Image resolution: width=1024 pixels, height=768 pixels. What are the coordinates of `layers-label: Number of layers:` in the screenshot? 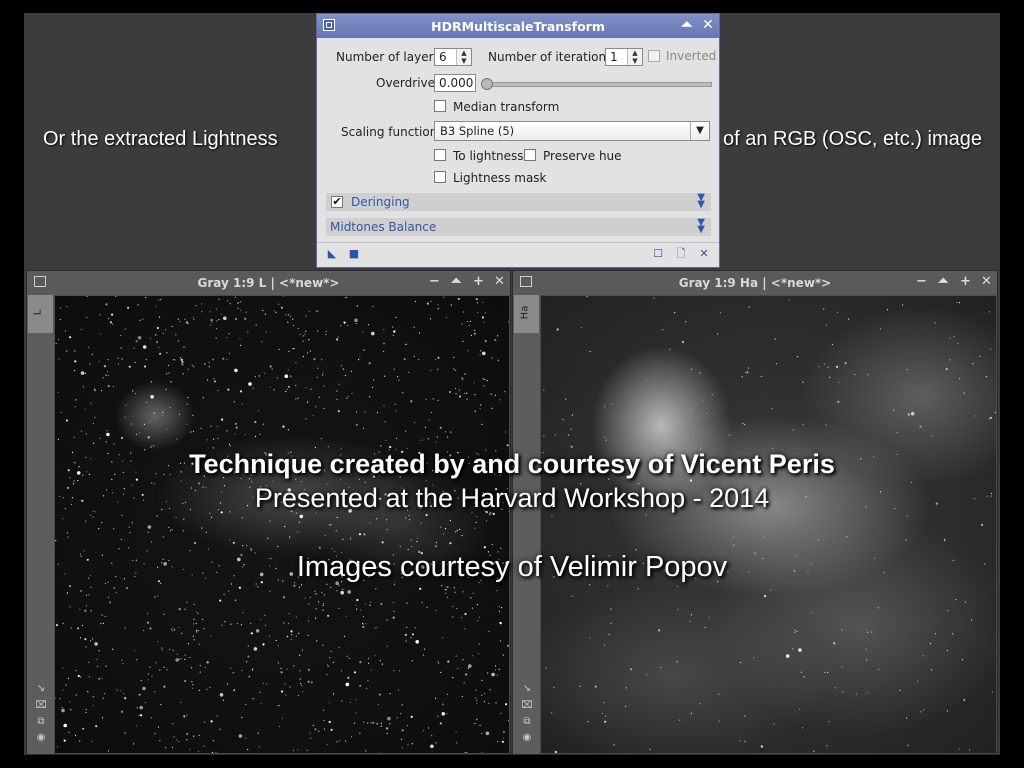 It's located at (390, 57).